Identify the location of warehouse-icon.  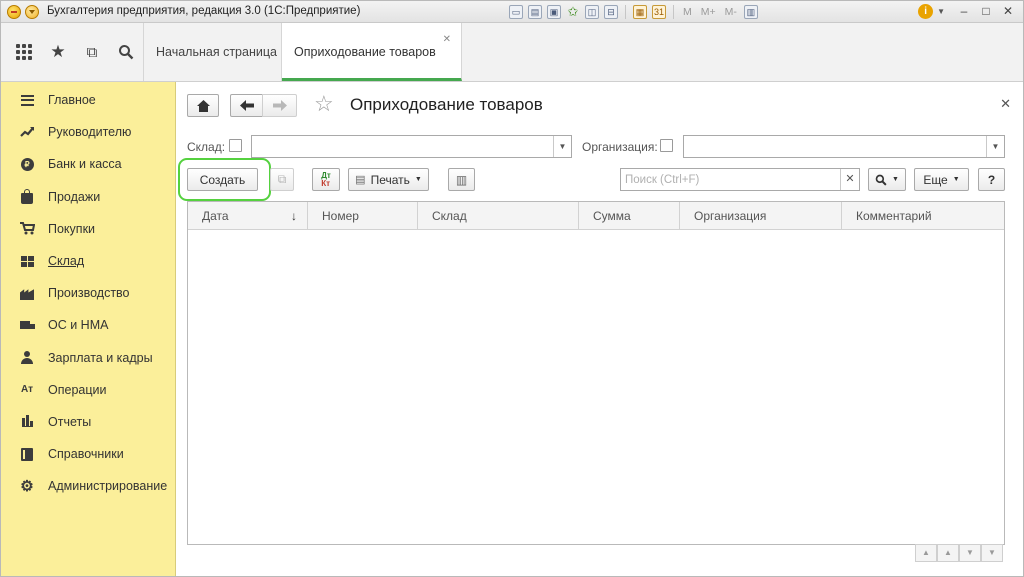
(27, 261).